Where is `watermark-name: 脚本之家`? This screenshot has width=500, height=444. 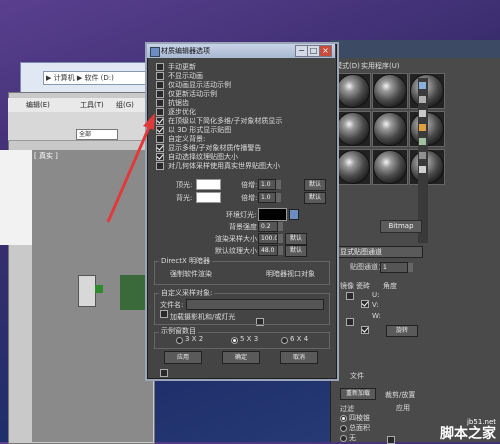
watermark-name: 脚本之家 is located at coordinates (468, 434).